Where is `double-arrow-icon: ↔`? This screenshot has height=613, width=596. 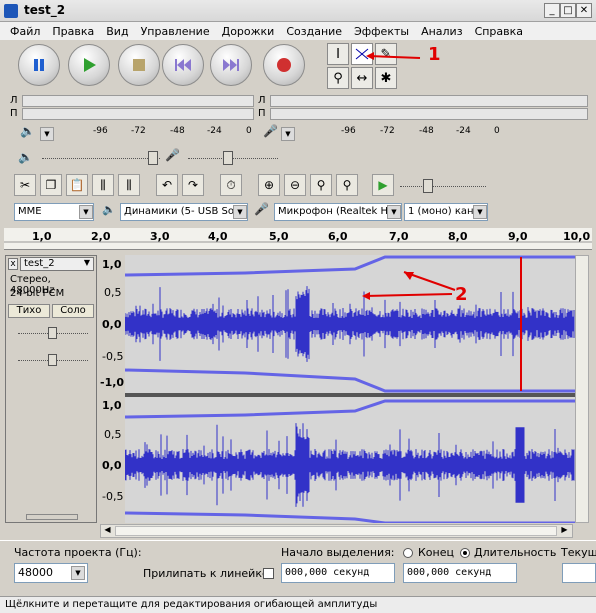
double-arrow-icon: ↔ is located at coordinates (362, 78).